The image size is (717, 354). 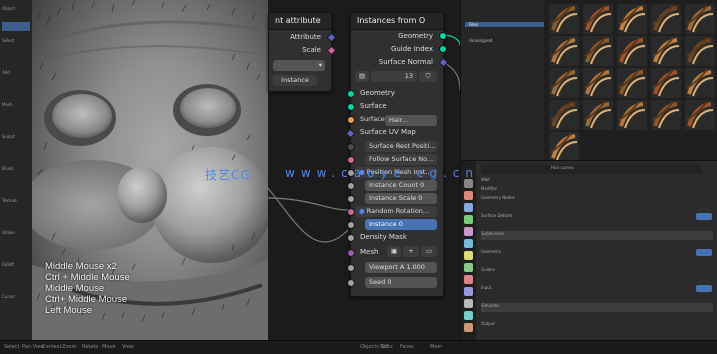 I want to click on modifier-row: Geometry Nodes, so click(x=597, y=199).